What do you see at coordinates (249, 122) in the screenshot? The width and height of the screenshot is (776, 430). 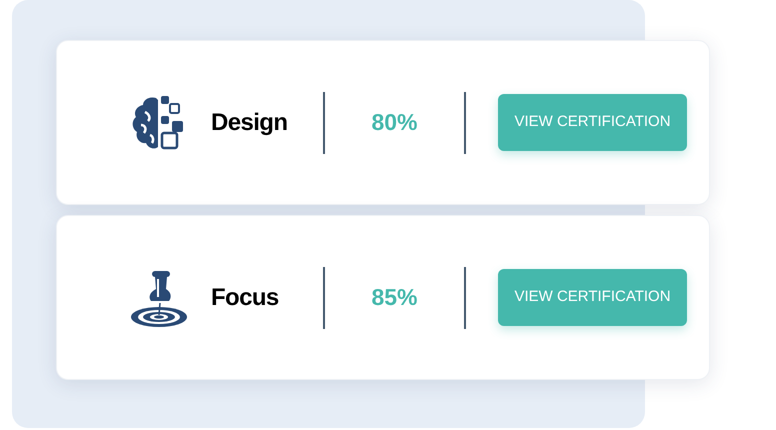 I see `skill-name: Design` at bounding box center [249, 122].